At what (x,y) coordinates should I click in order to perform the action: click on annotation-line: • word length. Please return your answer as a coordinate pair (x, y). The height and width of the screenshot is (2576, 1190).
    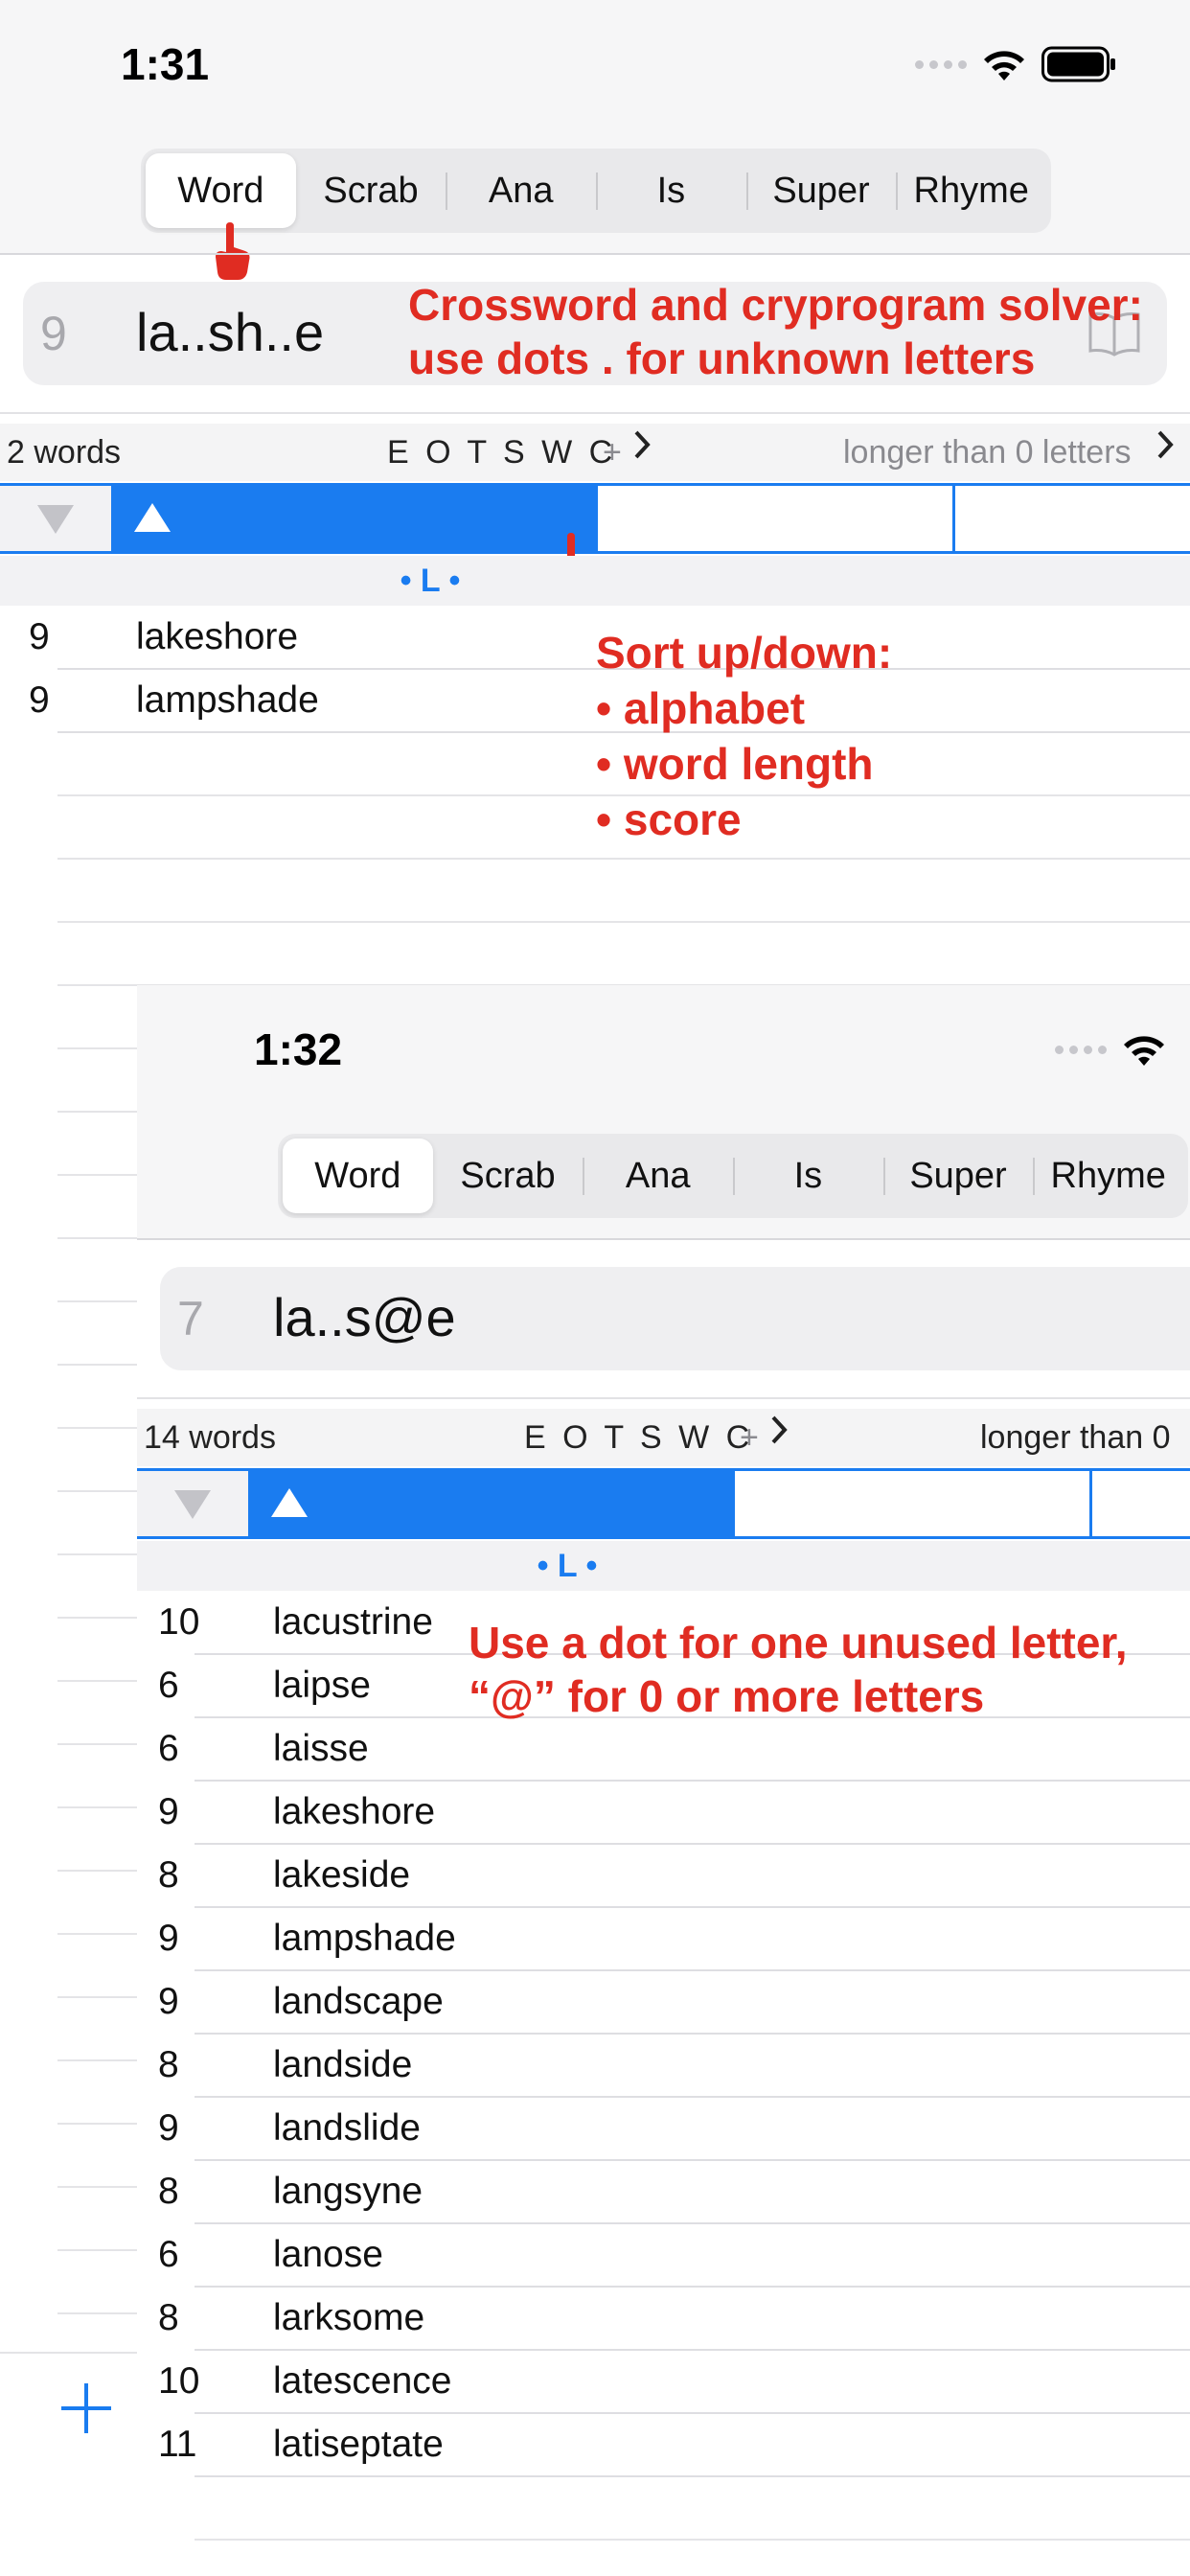
    Looking at the image, I should click on (735, 764).